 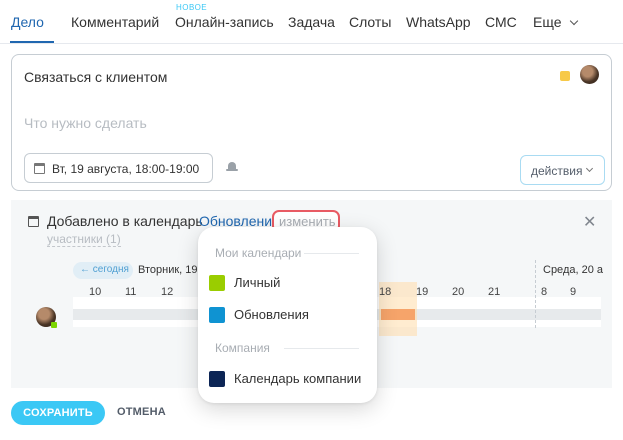 I want to click on save-button: СОХРАНИТЬ, so click(x=58, y=413).